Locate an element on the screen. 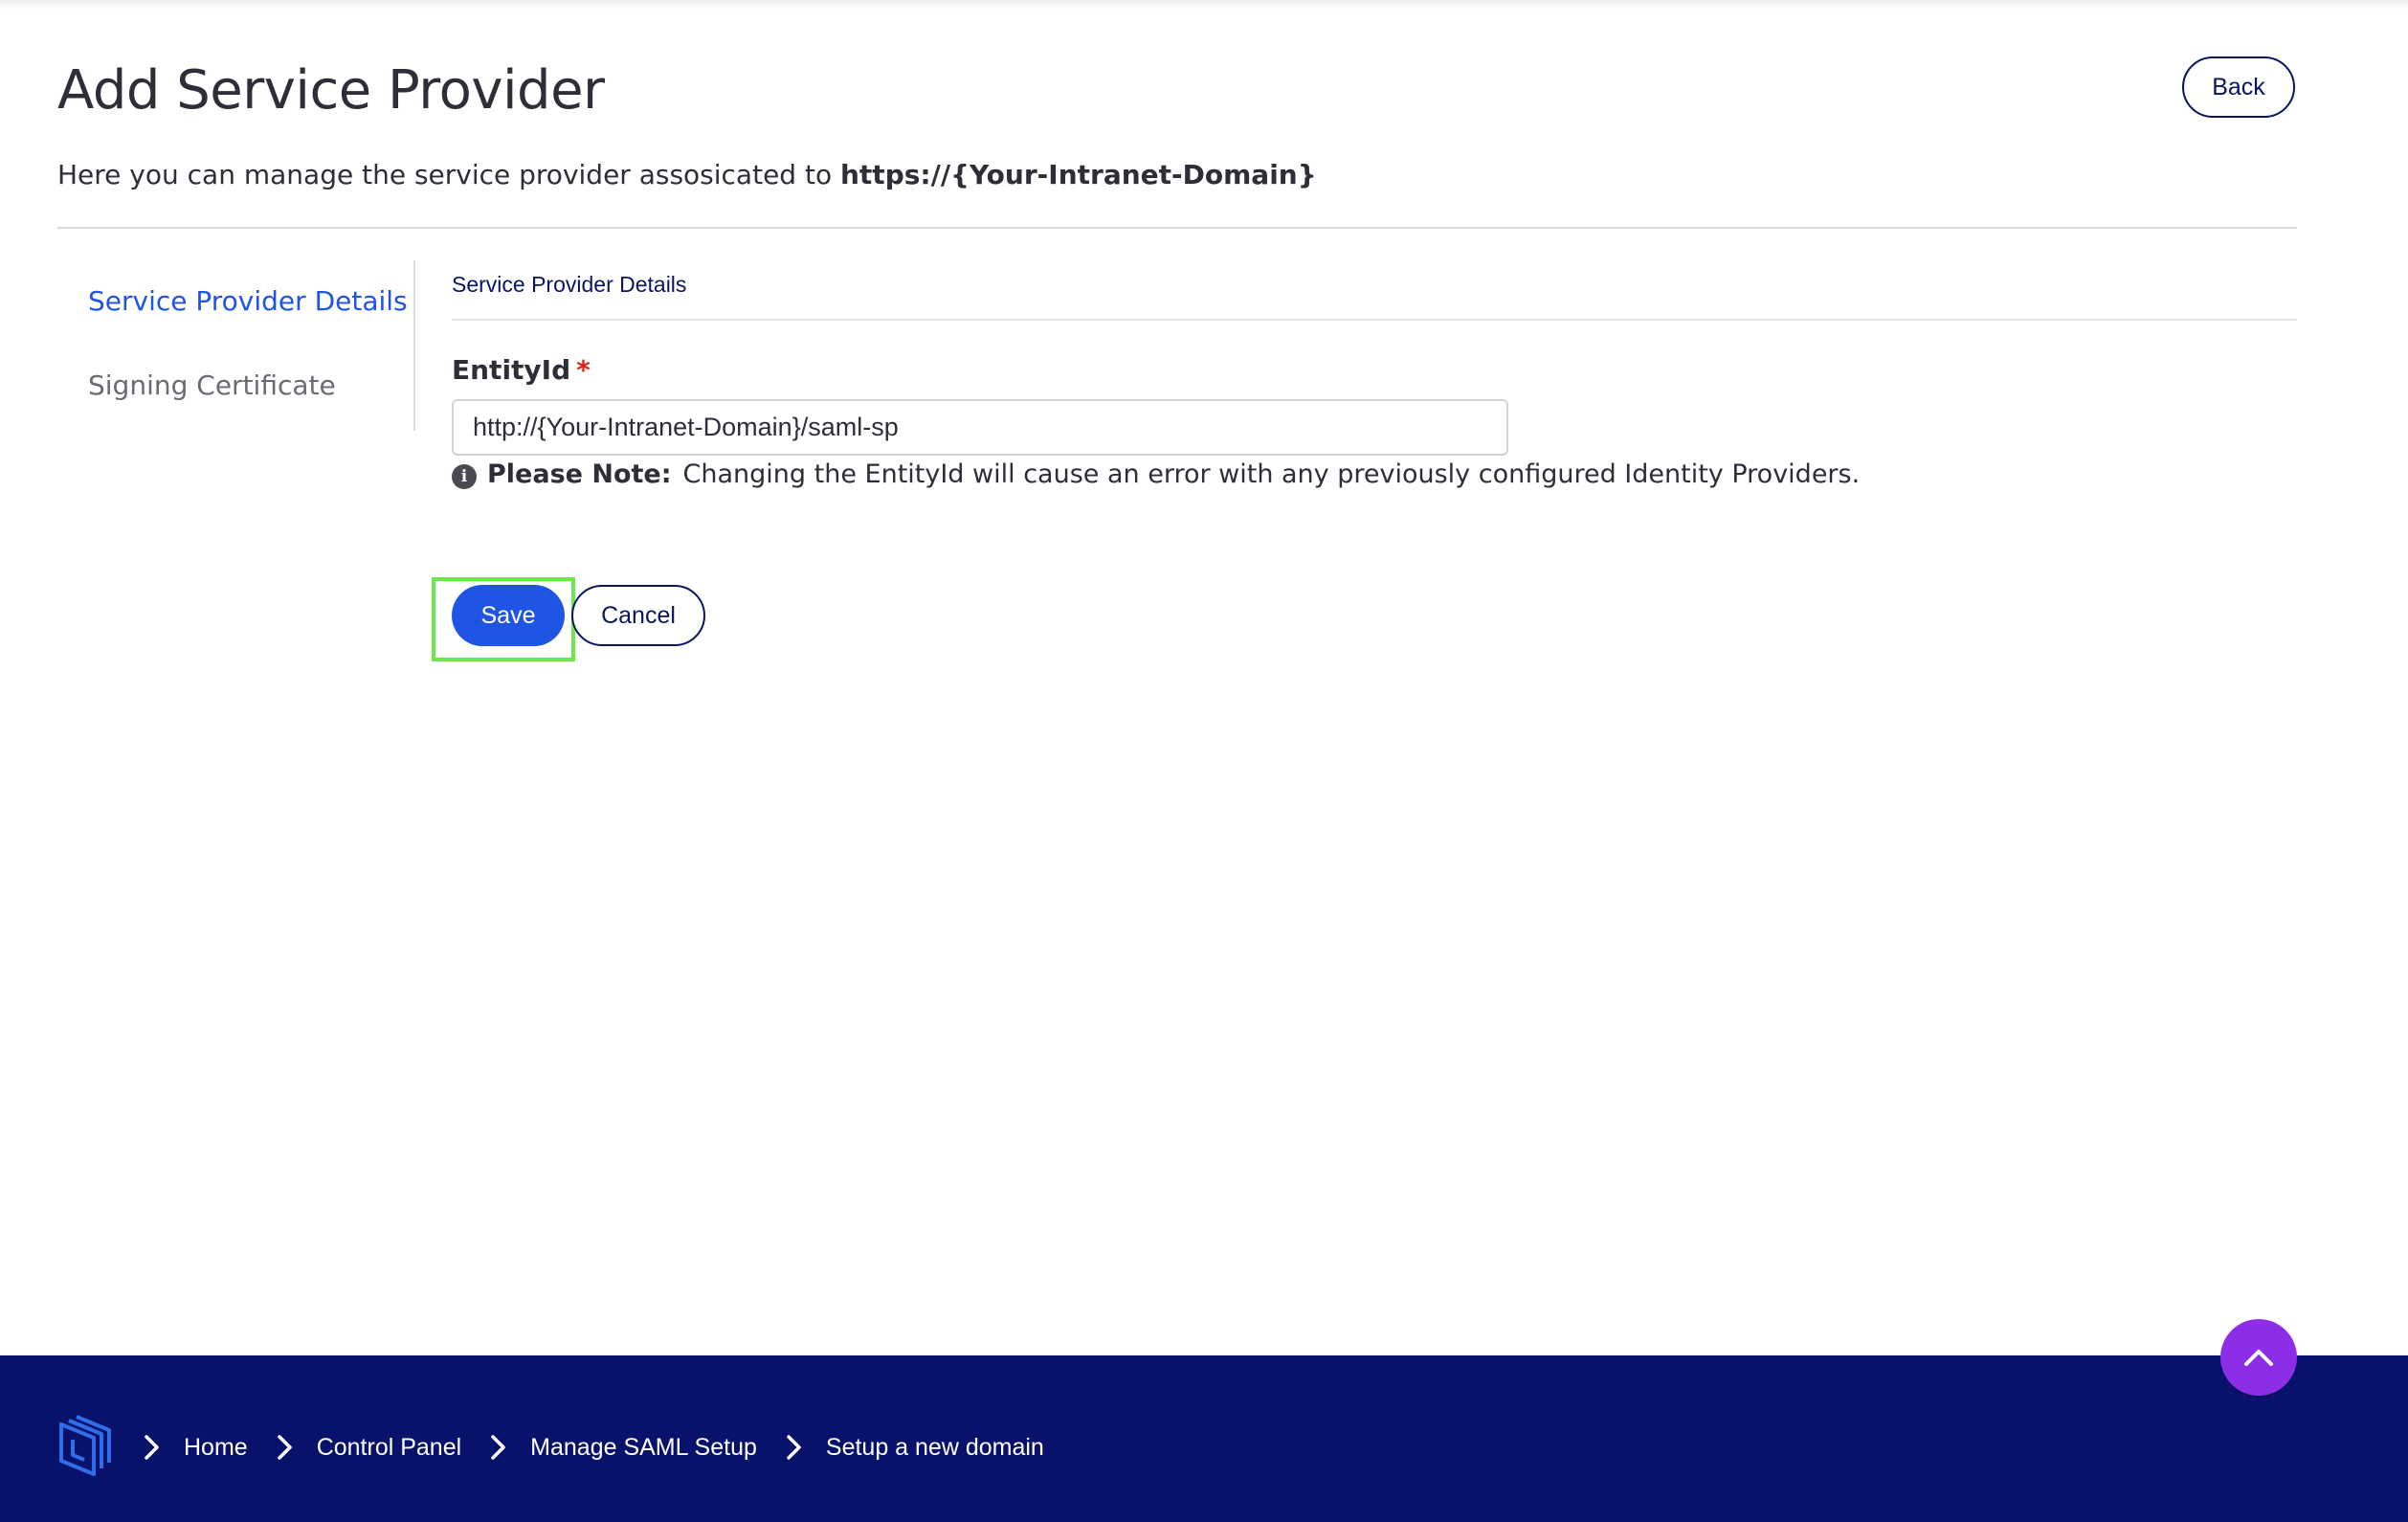 This screenshot has width=2408, height=1522. breadcrumb-manage-saml-setup: Manage SAML Setup is located at coordinates (643, 1448).